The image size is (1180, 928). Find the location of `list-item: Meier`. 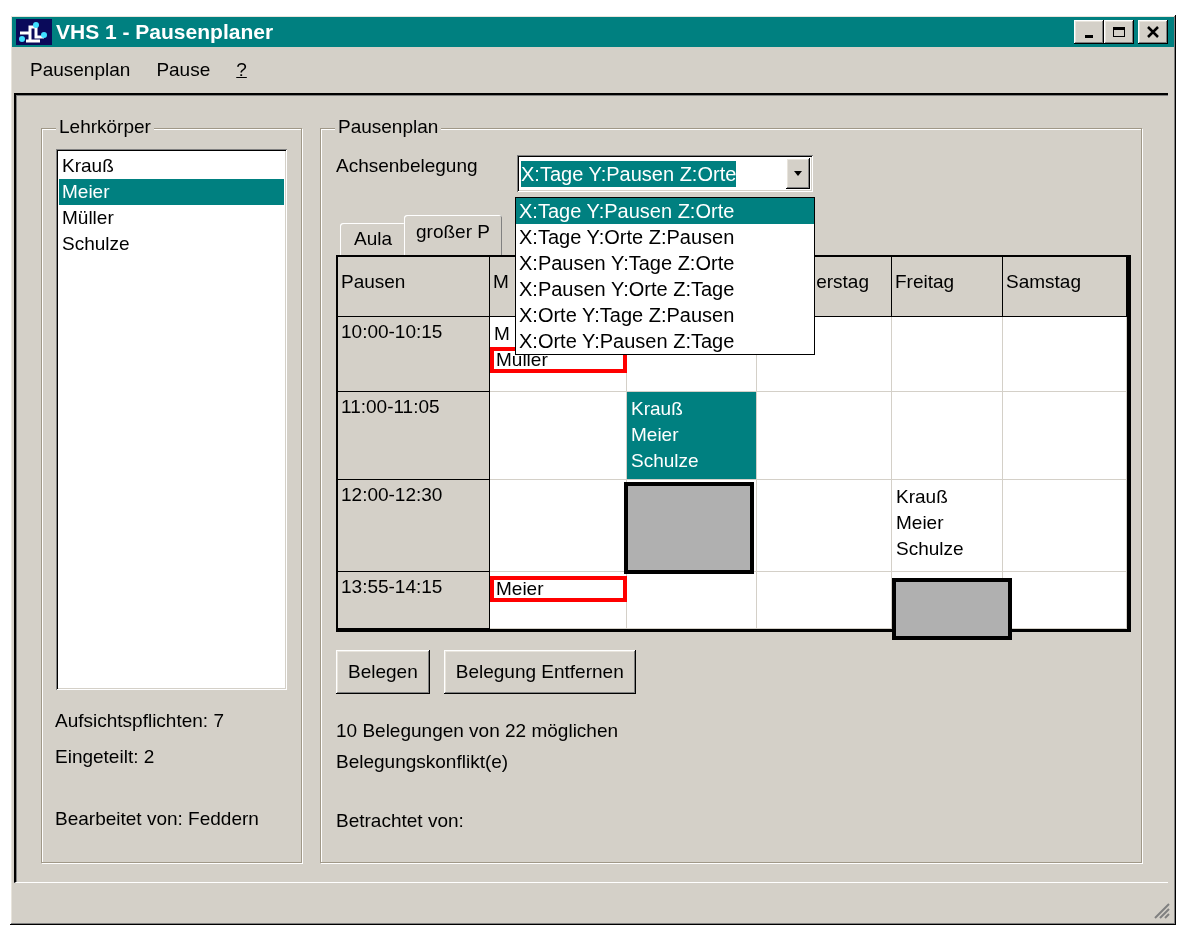

list-item: Meier is located at coordinates (171, 192).